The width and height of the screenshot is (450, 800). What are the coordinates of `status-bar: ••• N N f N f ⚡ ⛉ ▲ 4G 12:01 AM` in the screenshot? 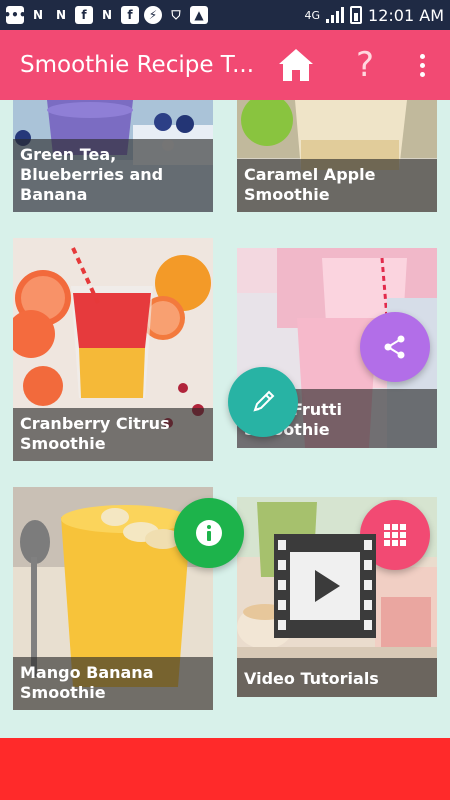 It's located at (225, 15).